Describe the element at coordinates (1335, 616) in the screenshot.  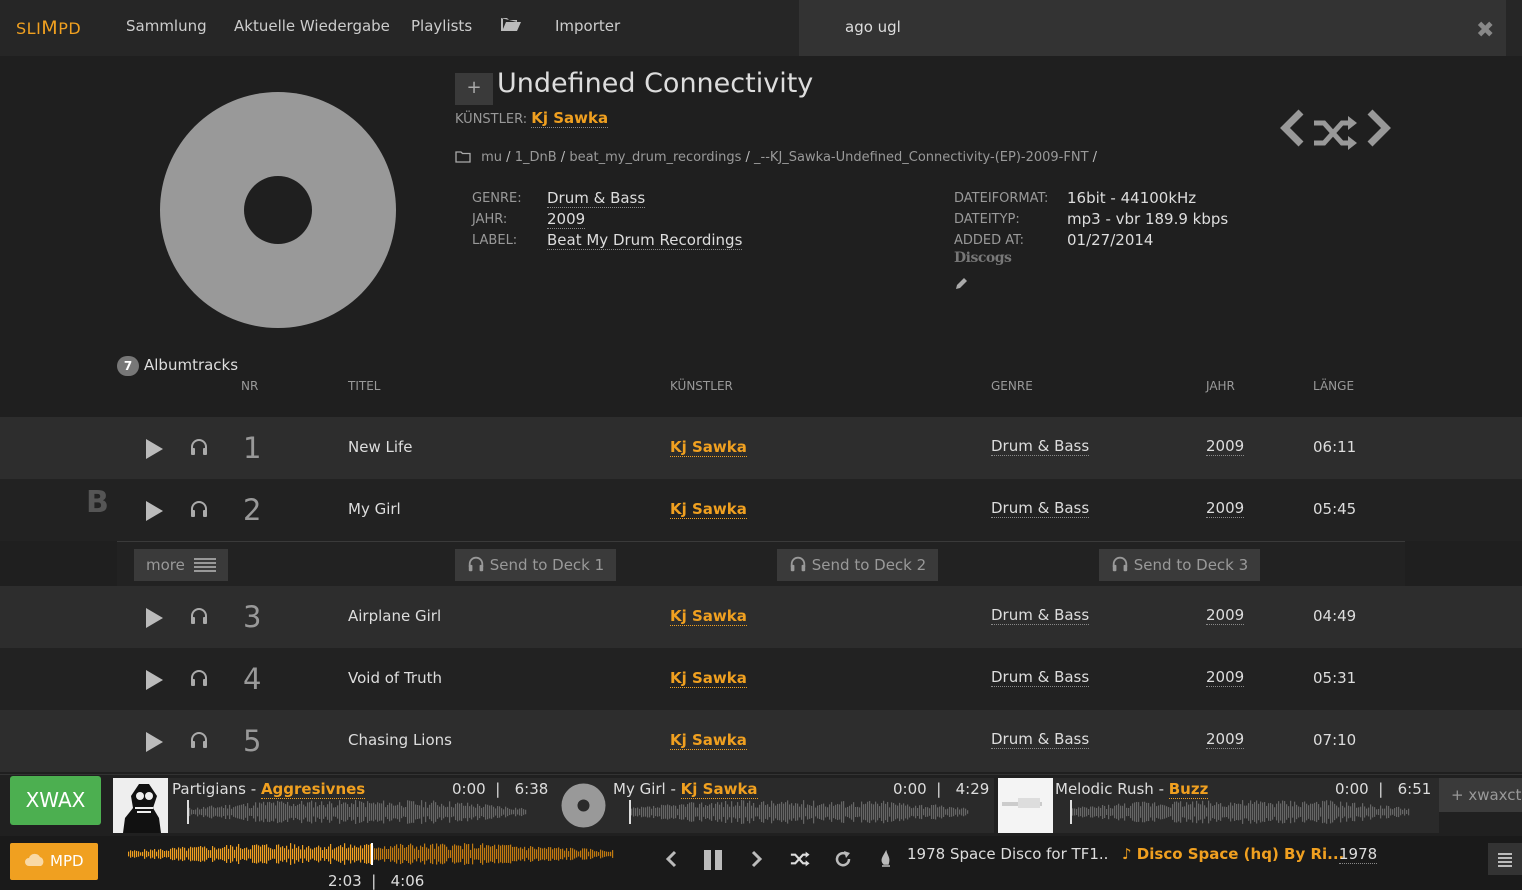
I see `track-length: 04:49` at that location.